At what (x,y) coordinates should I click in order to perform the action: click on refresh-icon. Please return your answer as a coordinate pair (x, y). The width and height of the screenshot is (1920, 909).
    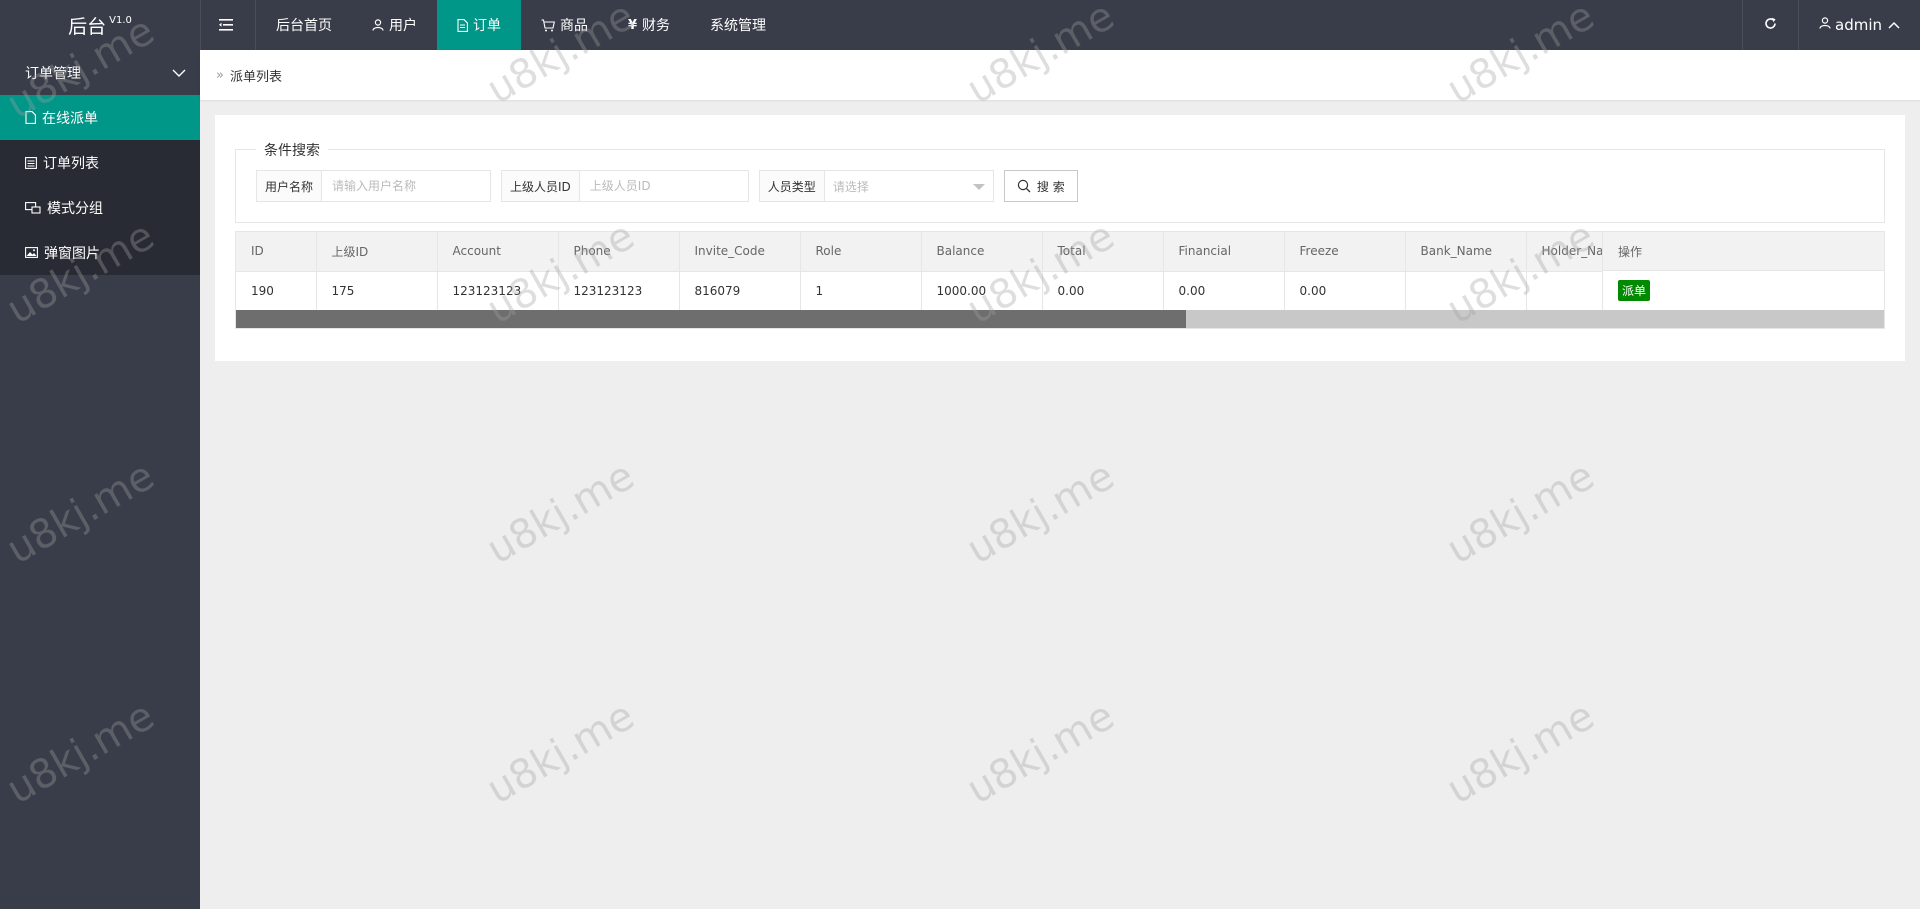
    Looking at the image, I should click on (1770, 25).